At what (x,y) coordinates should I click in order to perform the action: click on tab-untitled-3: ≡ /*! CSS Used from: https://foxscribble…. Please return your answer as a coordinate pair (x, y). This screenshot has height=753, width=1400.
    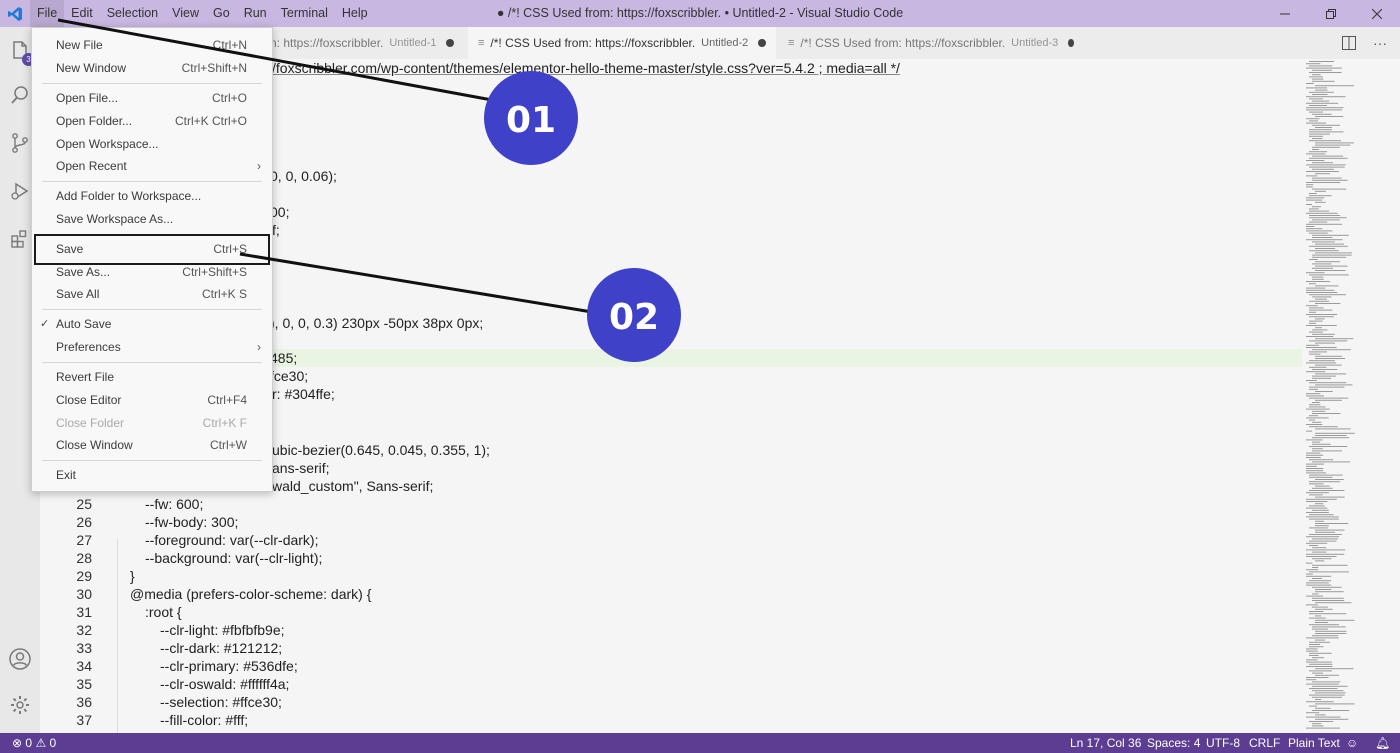
    Looking at the image, I should click on (931, 43).